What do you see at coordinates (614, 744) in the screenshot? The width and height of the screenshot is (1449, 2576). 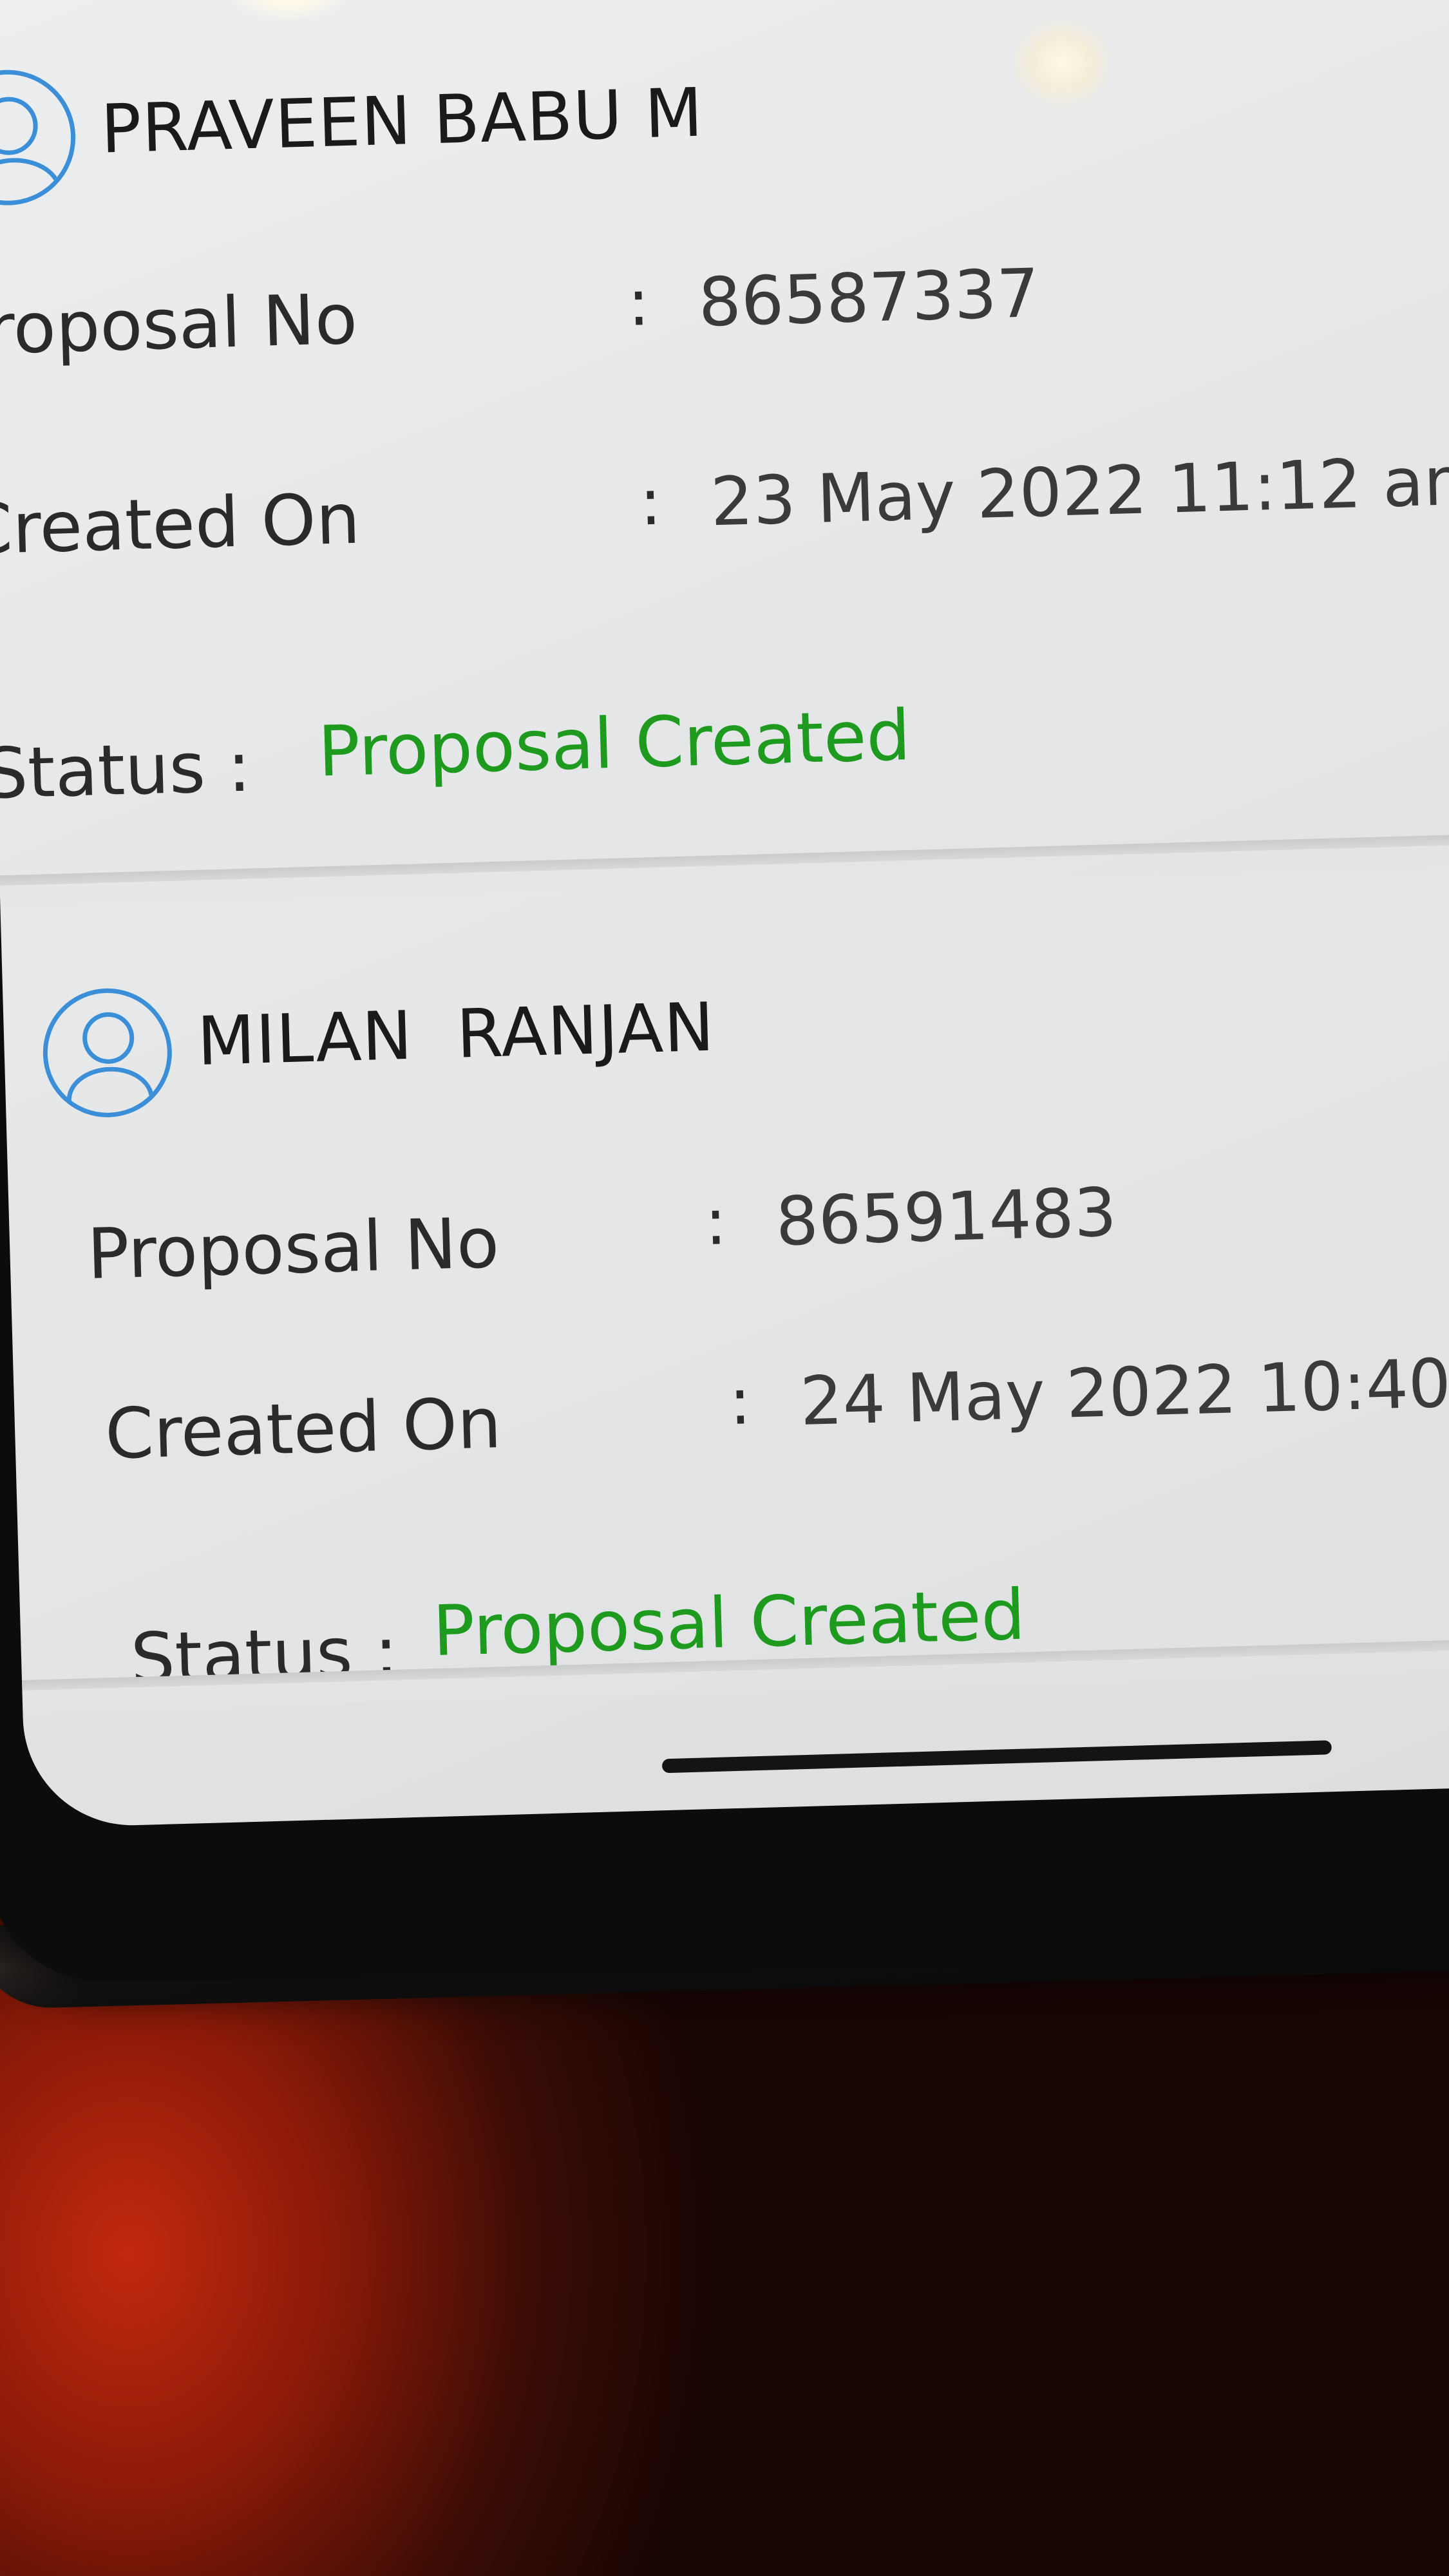 I see `status-value: Proposal Created` at bounding box center [614, 744].